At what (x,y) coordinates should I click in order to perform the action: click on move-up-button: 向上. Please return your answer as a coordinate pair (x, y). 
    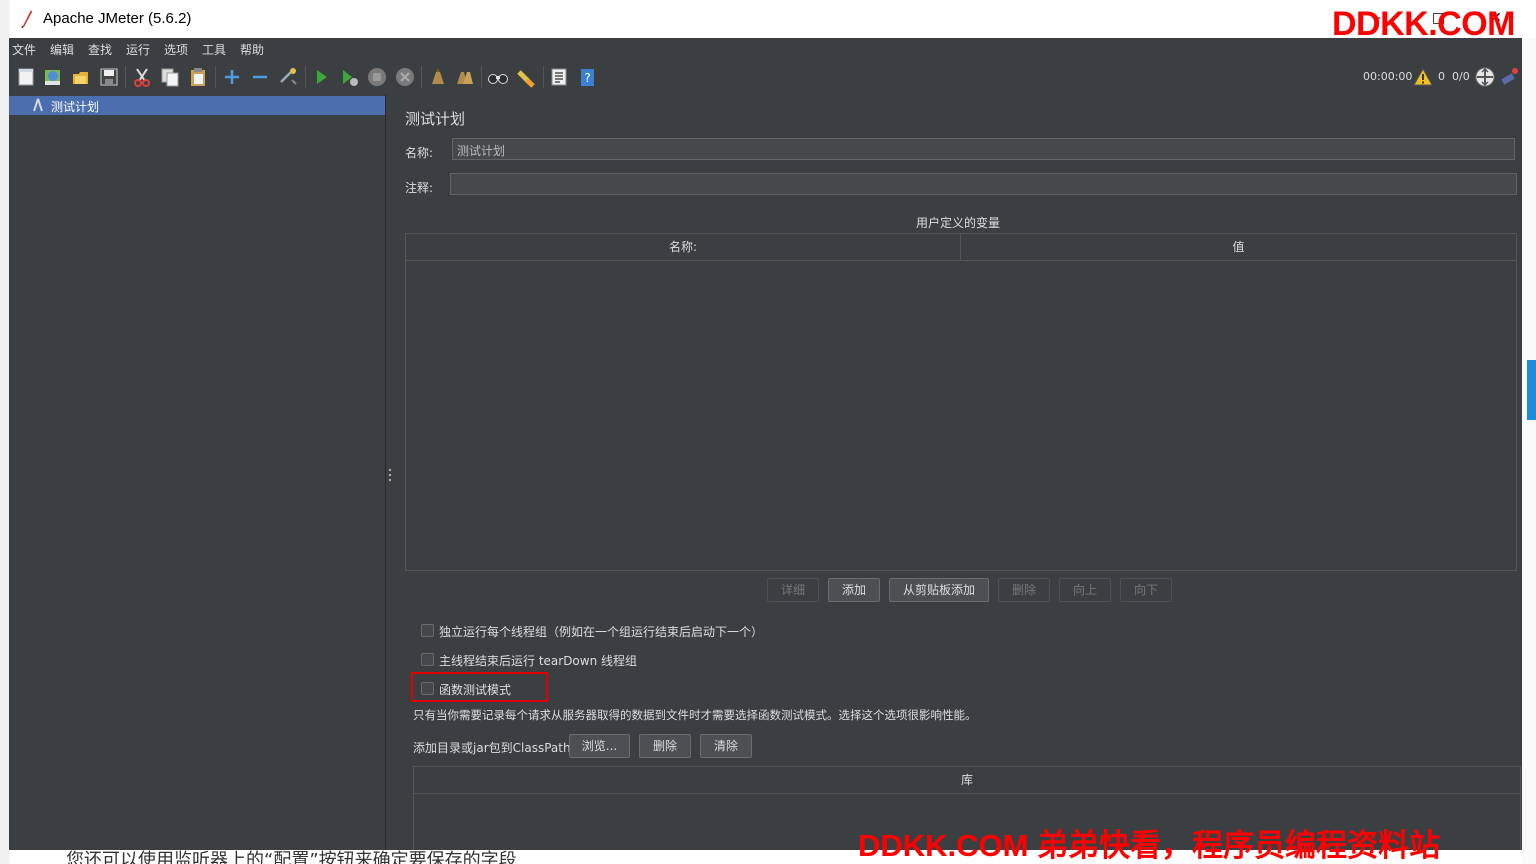
    Looking at the image, I should click on (1085, 590).